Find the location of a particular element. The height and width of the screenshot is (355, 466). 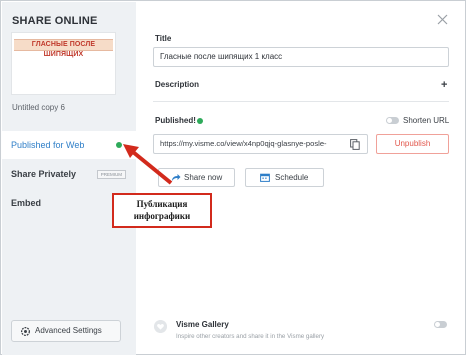

annotation-line-2: инфографики is located at coordinates (162, 216).